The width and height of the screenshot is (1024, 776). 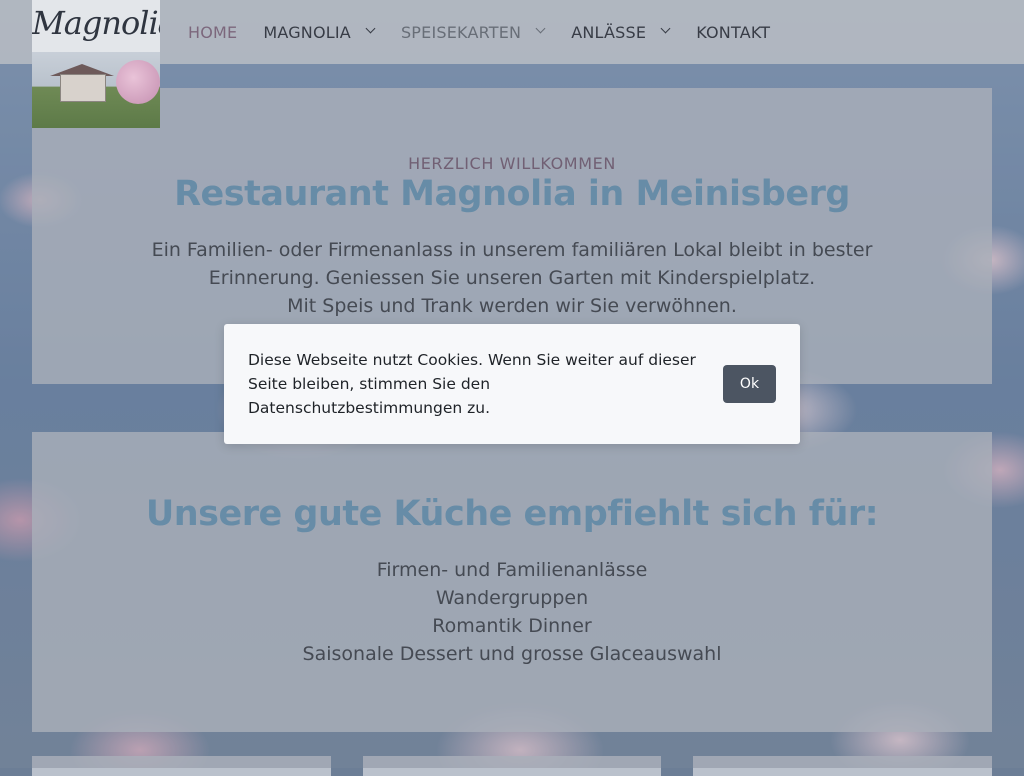 I want to click on house-shape, so click(x=83, y=88).